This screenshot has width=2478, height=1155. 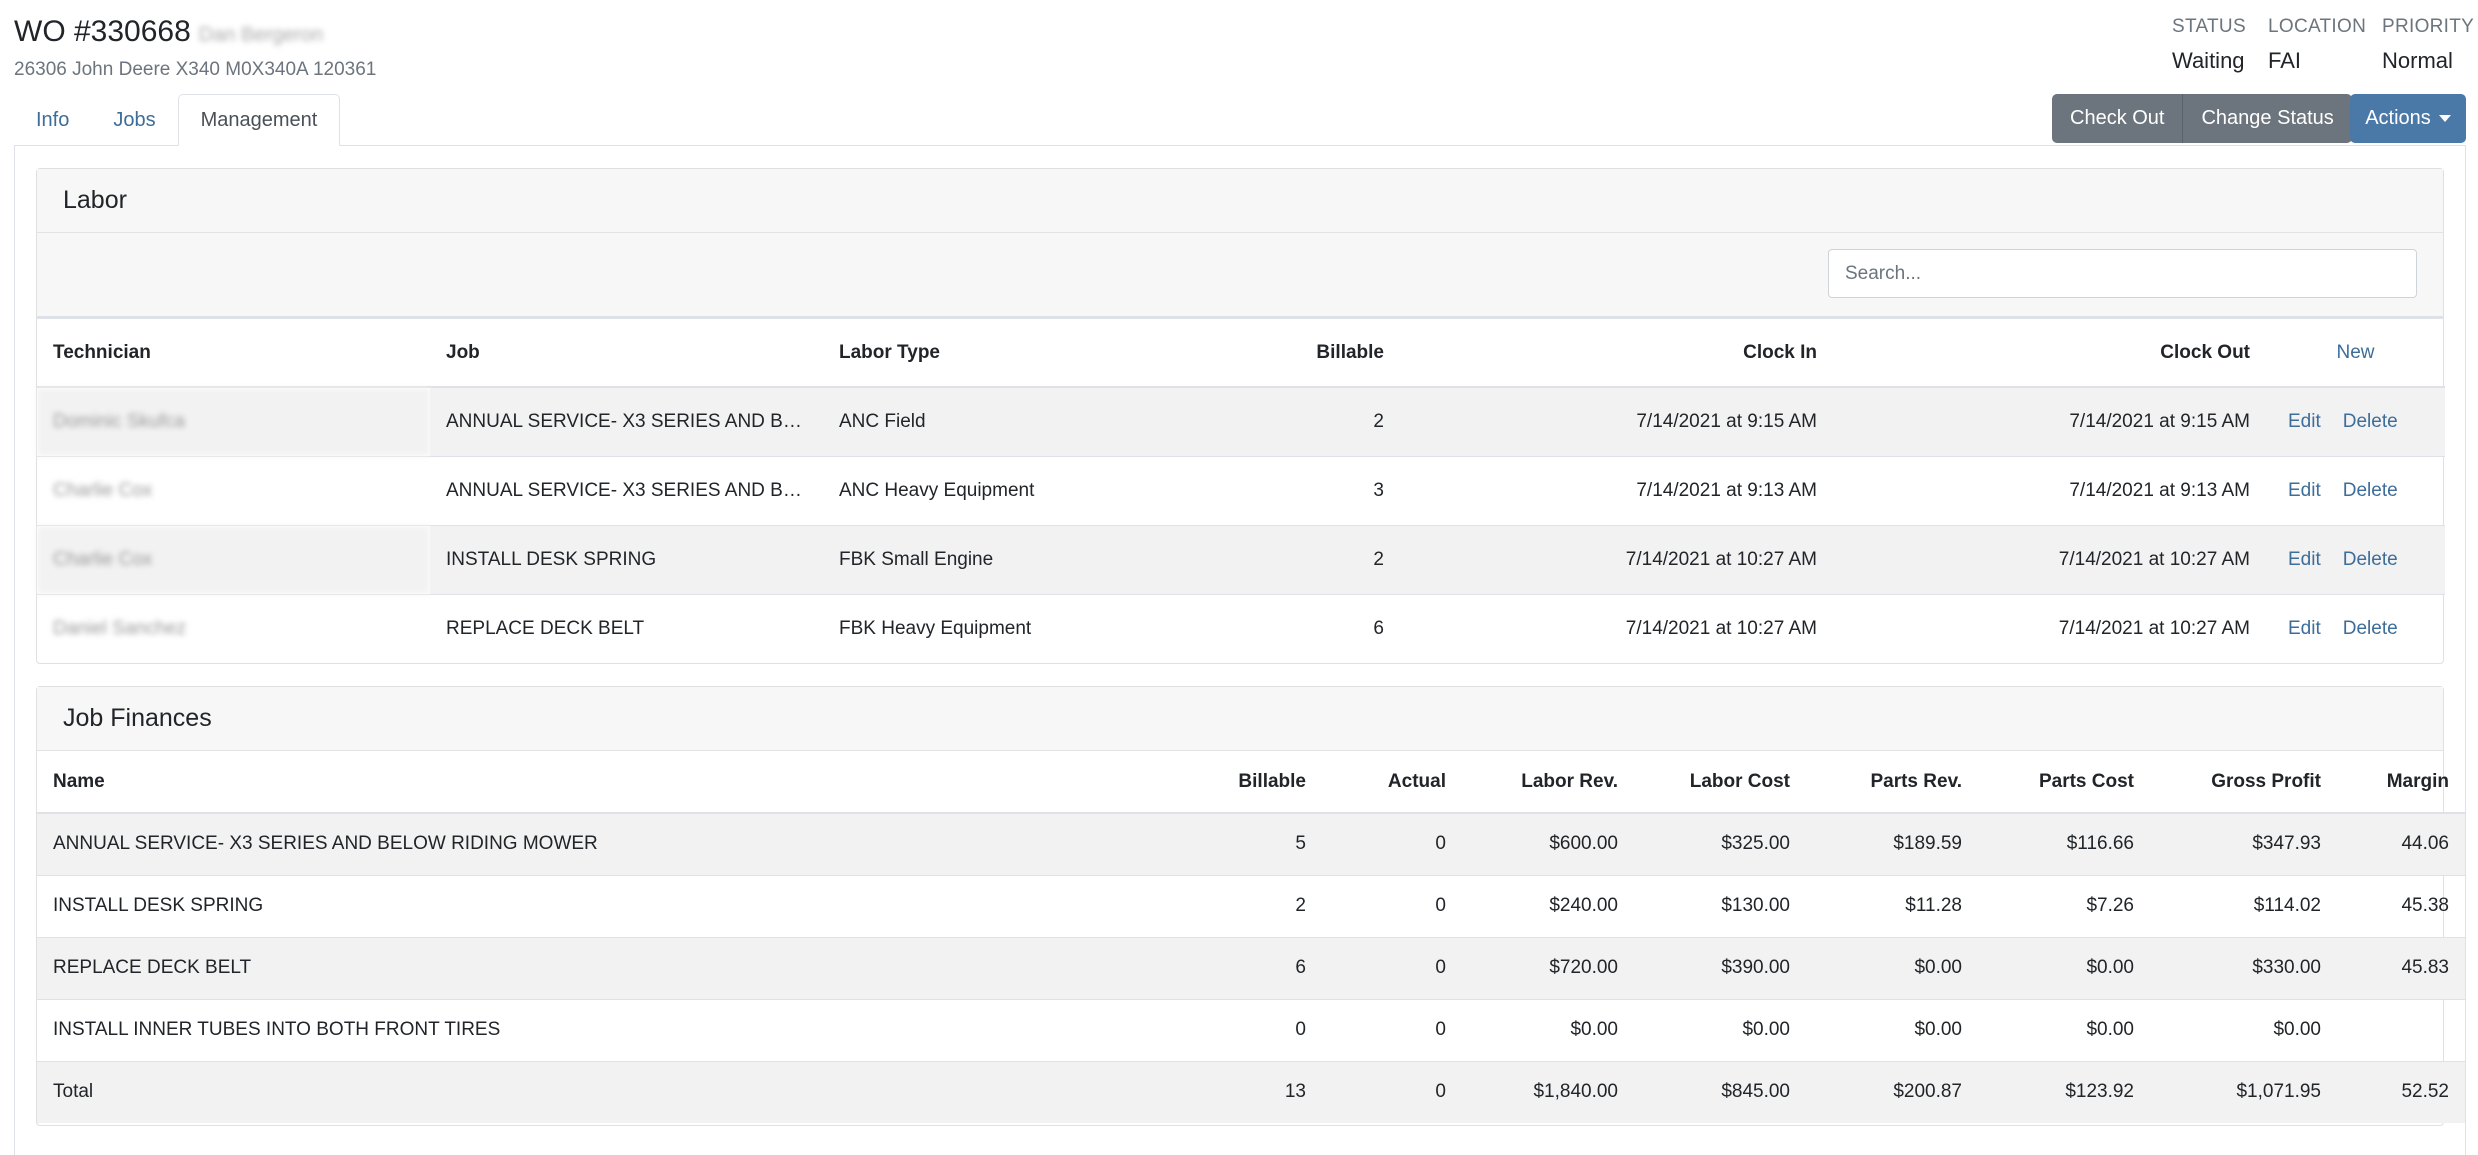 What do you see at coordinates (2417, 60) in the screenshot?
I see `priority-value: Normal` at bounding box center [2417, 60].